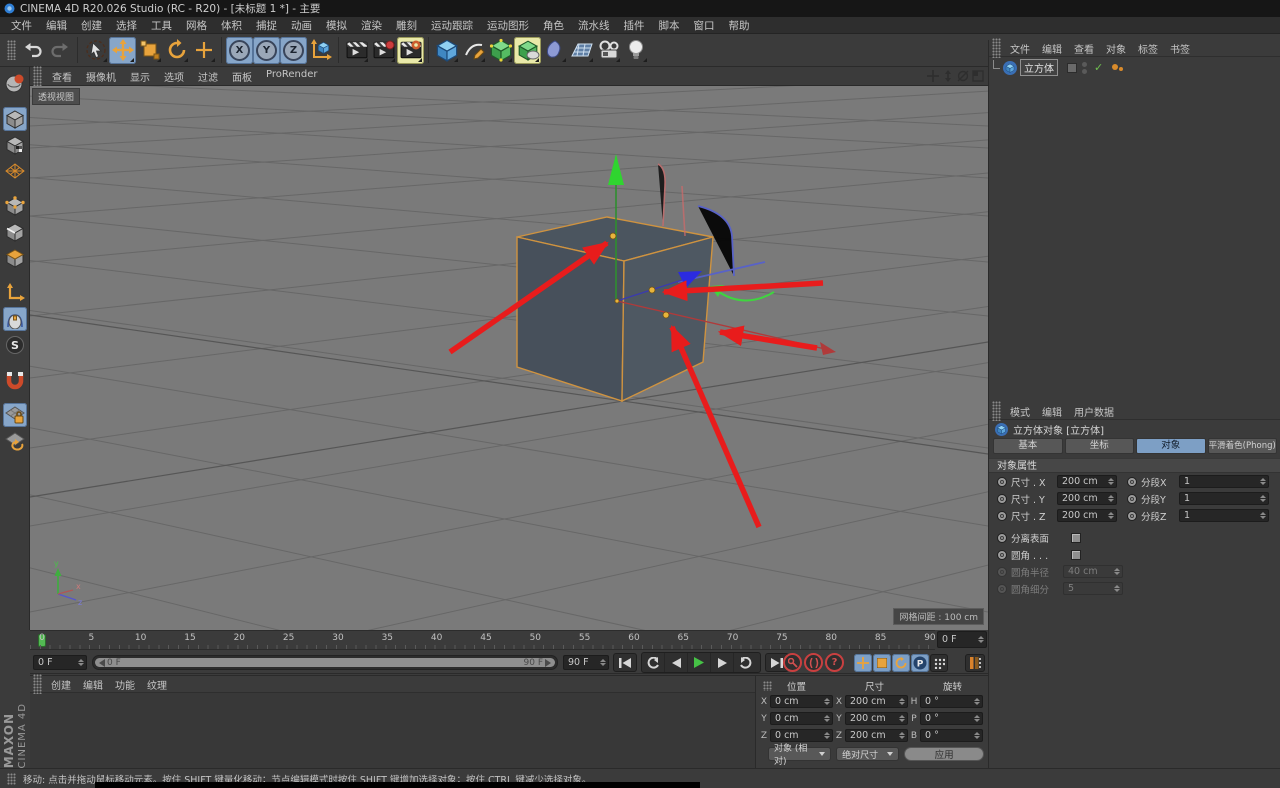 The height and width of the screenshot is (788, 1280). Describe the element at coordinates (1084, 67) in the screenshot. I see `visibility-dots-icon` at that location.